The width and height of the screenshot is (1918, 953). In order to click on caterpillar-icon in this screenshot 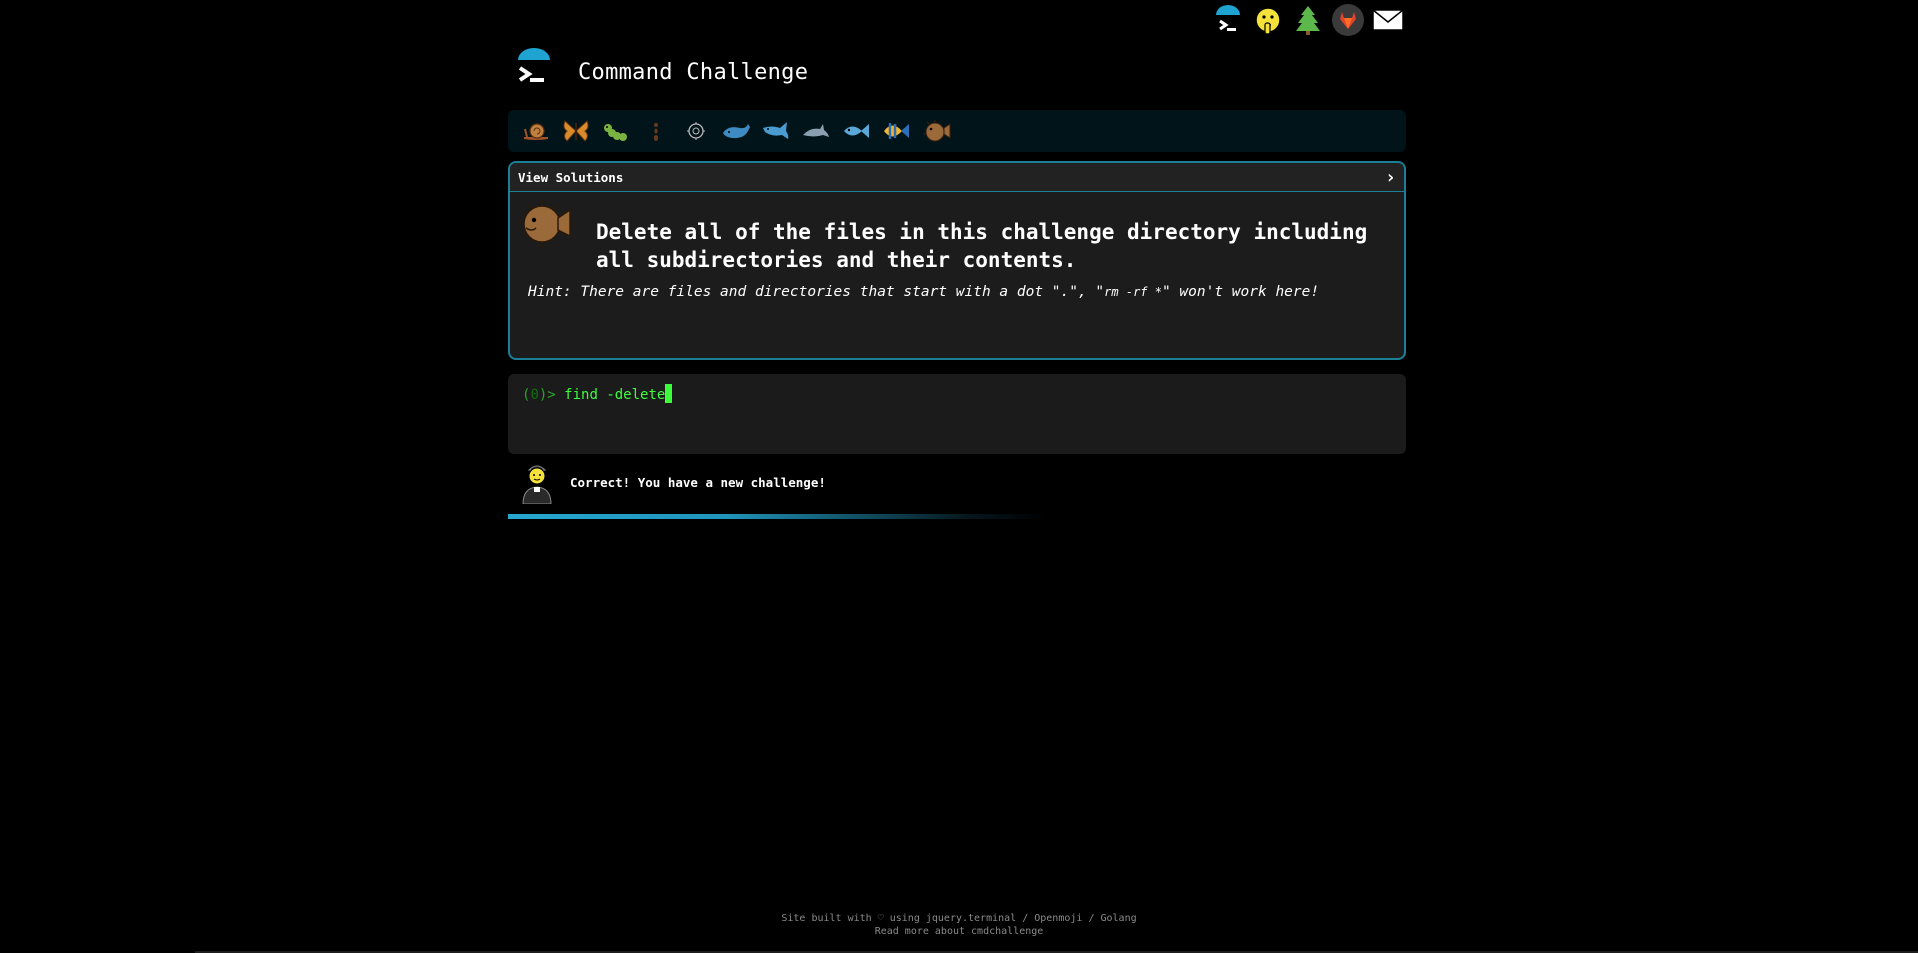, I will do `click(616, 131)`.